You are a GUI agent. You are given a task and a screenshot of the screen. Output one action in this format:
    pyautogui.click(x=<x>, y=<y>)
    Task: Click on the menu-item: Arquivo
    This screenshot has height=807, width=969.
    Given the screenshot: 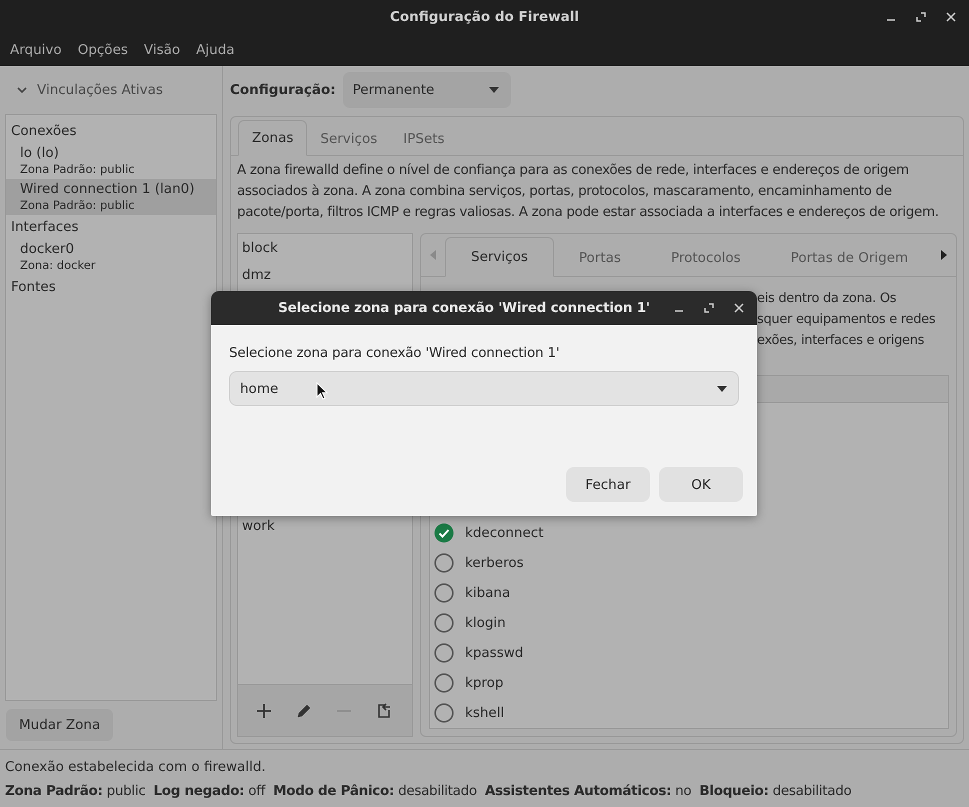 What is the action you would take?
    pyautogui.click(x=36, y=50)
    